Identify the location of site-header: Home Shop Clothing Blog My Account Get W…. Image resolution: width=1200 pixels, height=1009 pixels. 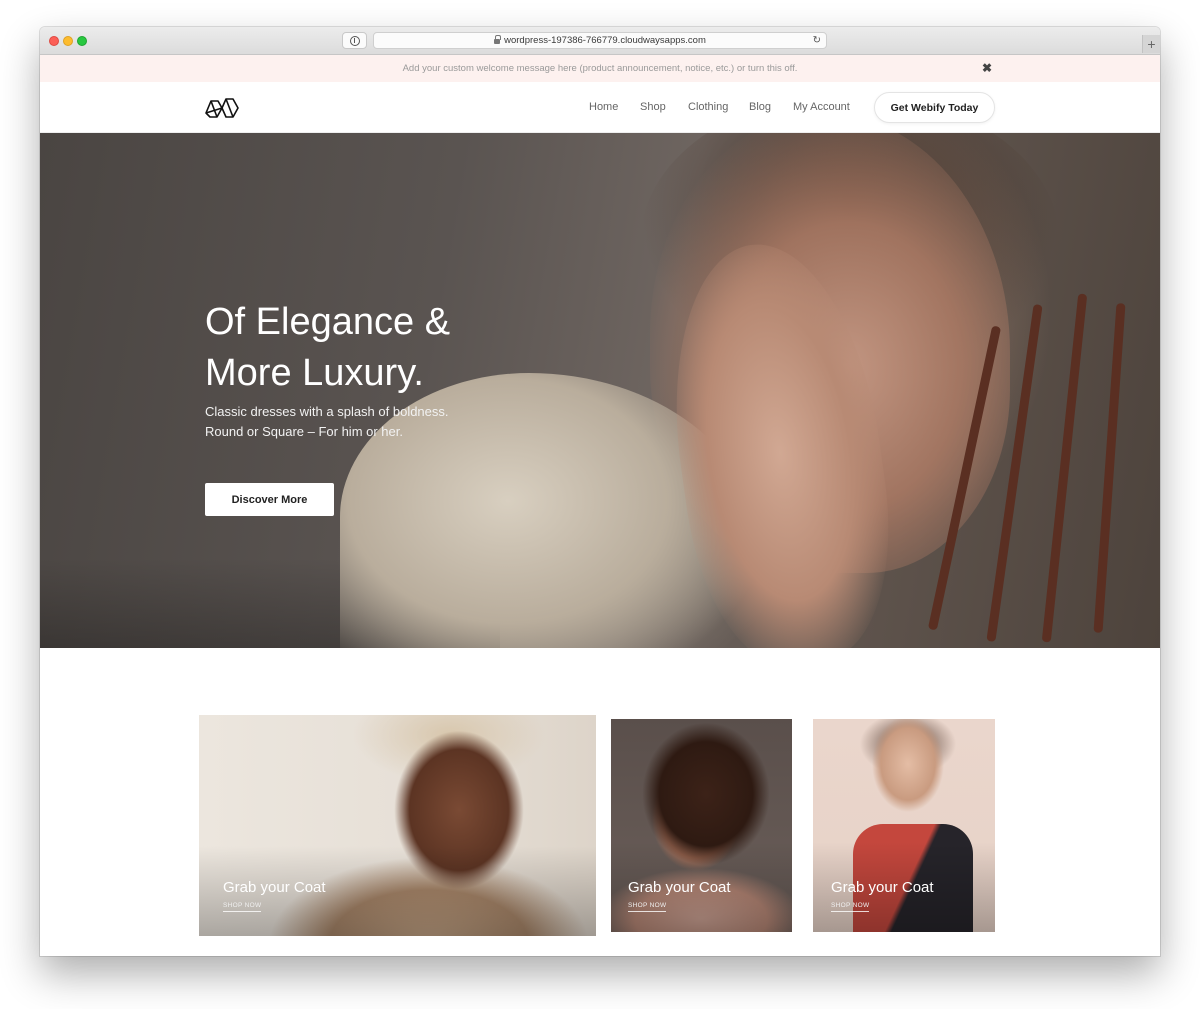
(600, 107).